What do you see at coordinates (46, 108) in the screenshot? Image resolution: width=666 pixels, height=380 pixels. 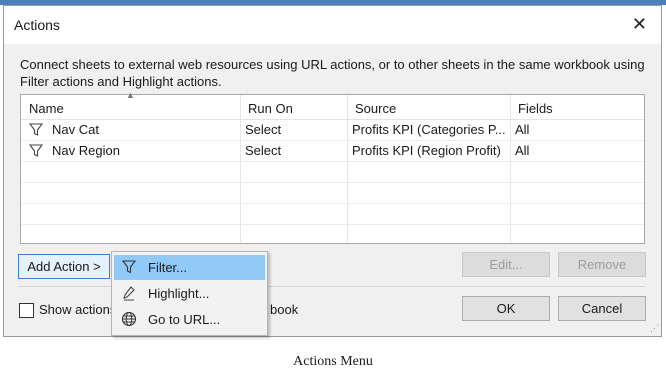 I see `column-header-name: Name` at bounding box center [46, 108].